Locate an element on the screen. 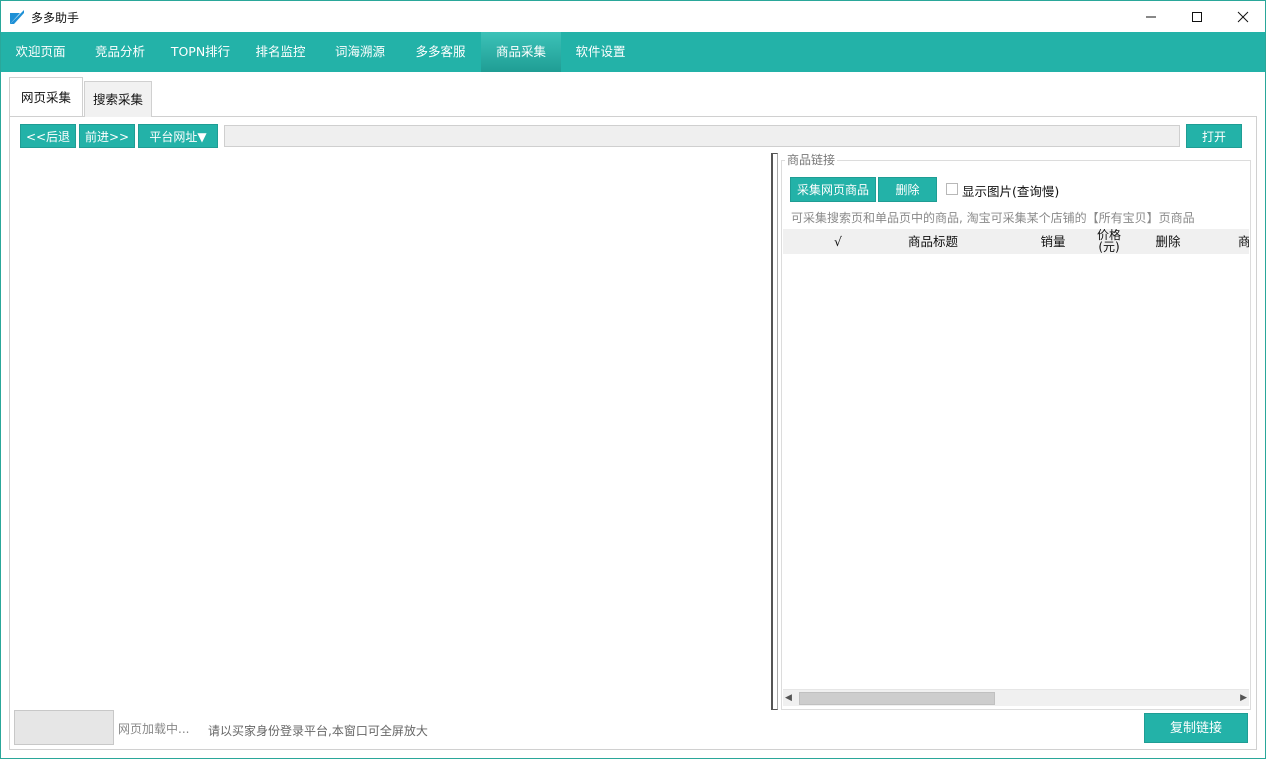 Image resolution: width=1266 pixels, height=759 pixels. open-button: 打开 is located at coordinates (1214, 136).